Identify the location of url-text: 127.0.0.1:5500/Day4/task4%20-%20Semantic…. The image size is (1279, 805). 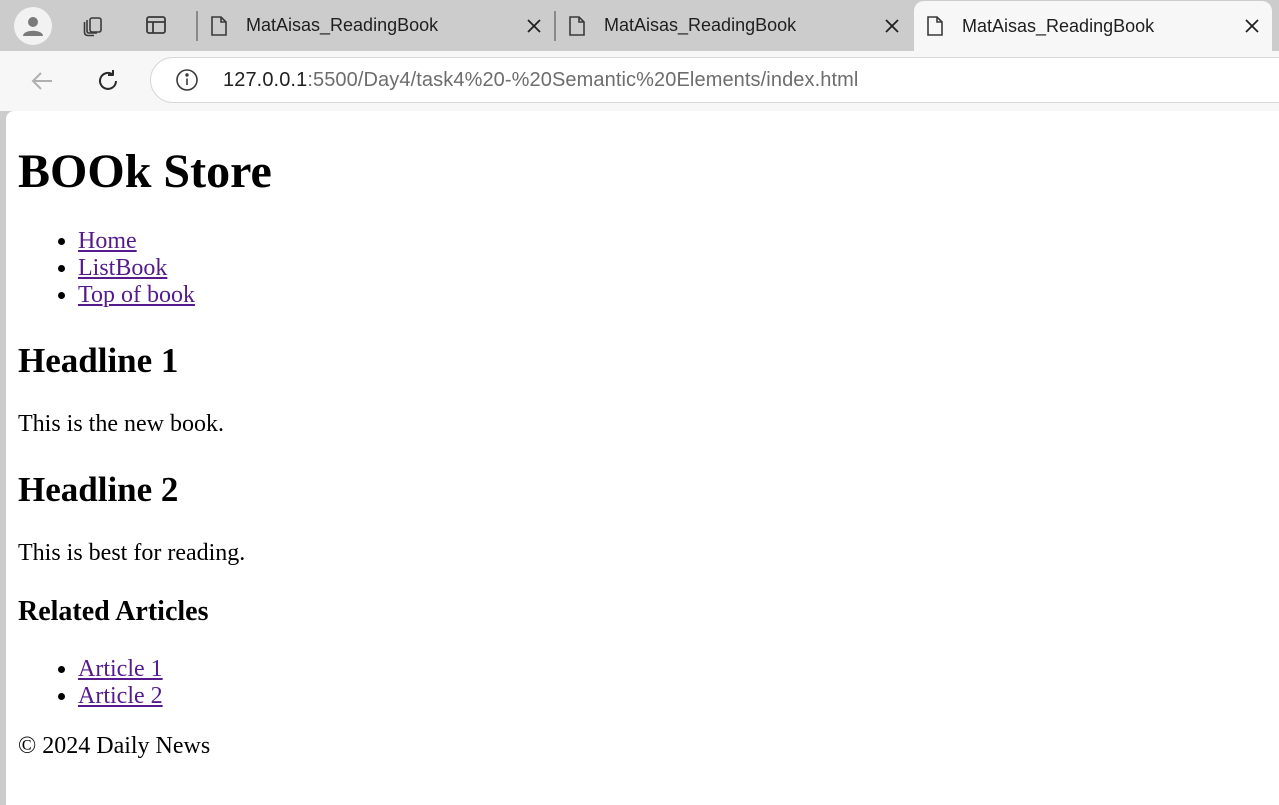
(540, 80).